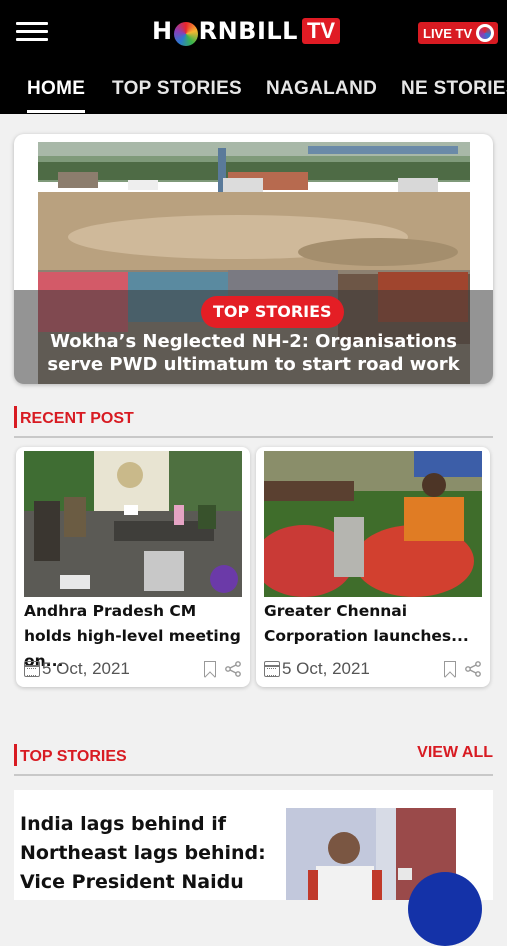 This screenshot has height=946, width=507. I want to click on category-tabs: HOME TOP STORIES NAGALAND NE STORIES, so click(253, 88).